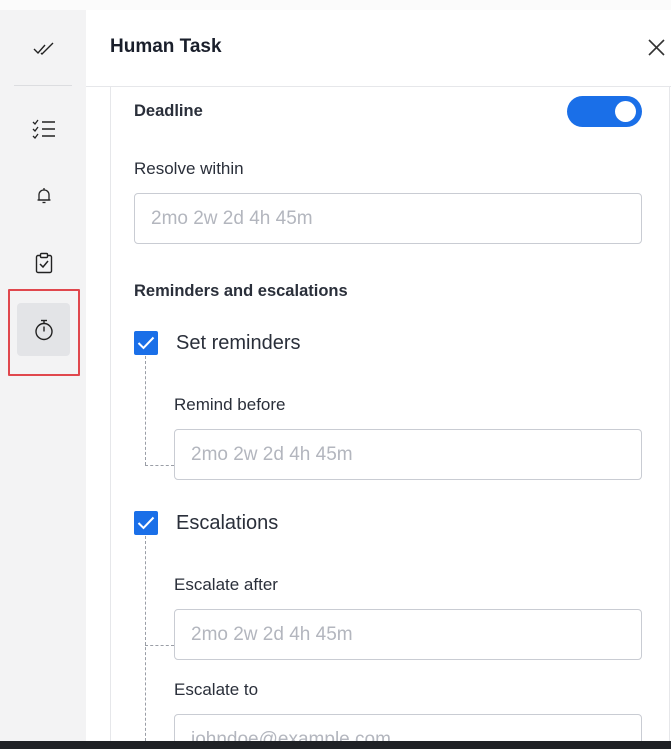 The height and width of the screenshot is (749, 671). Describe the element at coordinates (388, 218) in the screenshot. I see `resolve-within-input` at that location.